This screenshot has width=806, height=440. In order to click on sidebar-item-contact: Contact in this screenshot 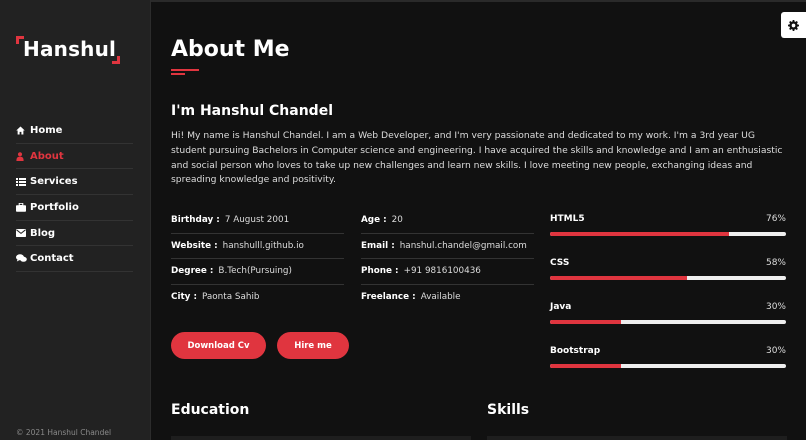, I will do `click(74, 259)`.